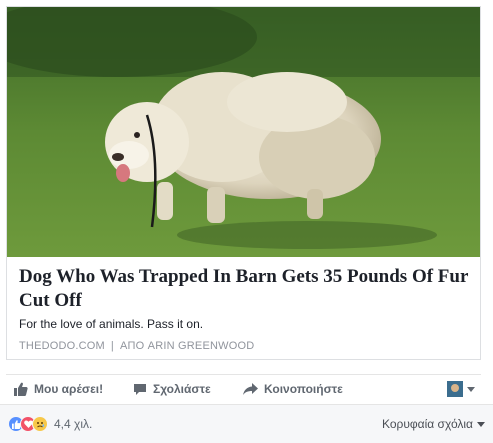  I want to click on share-button: Κοινοποιήστε, so click(307, 389).